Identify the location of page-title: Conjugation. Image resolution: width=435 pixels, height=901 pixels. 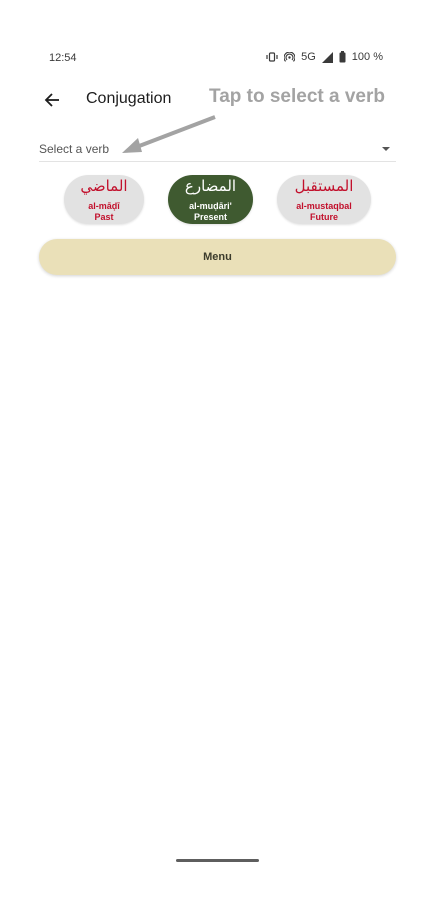
(129, 98).